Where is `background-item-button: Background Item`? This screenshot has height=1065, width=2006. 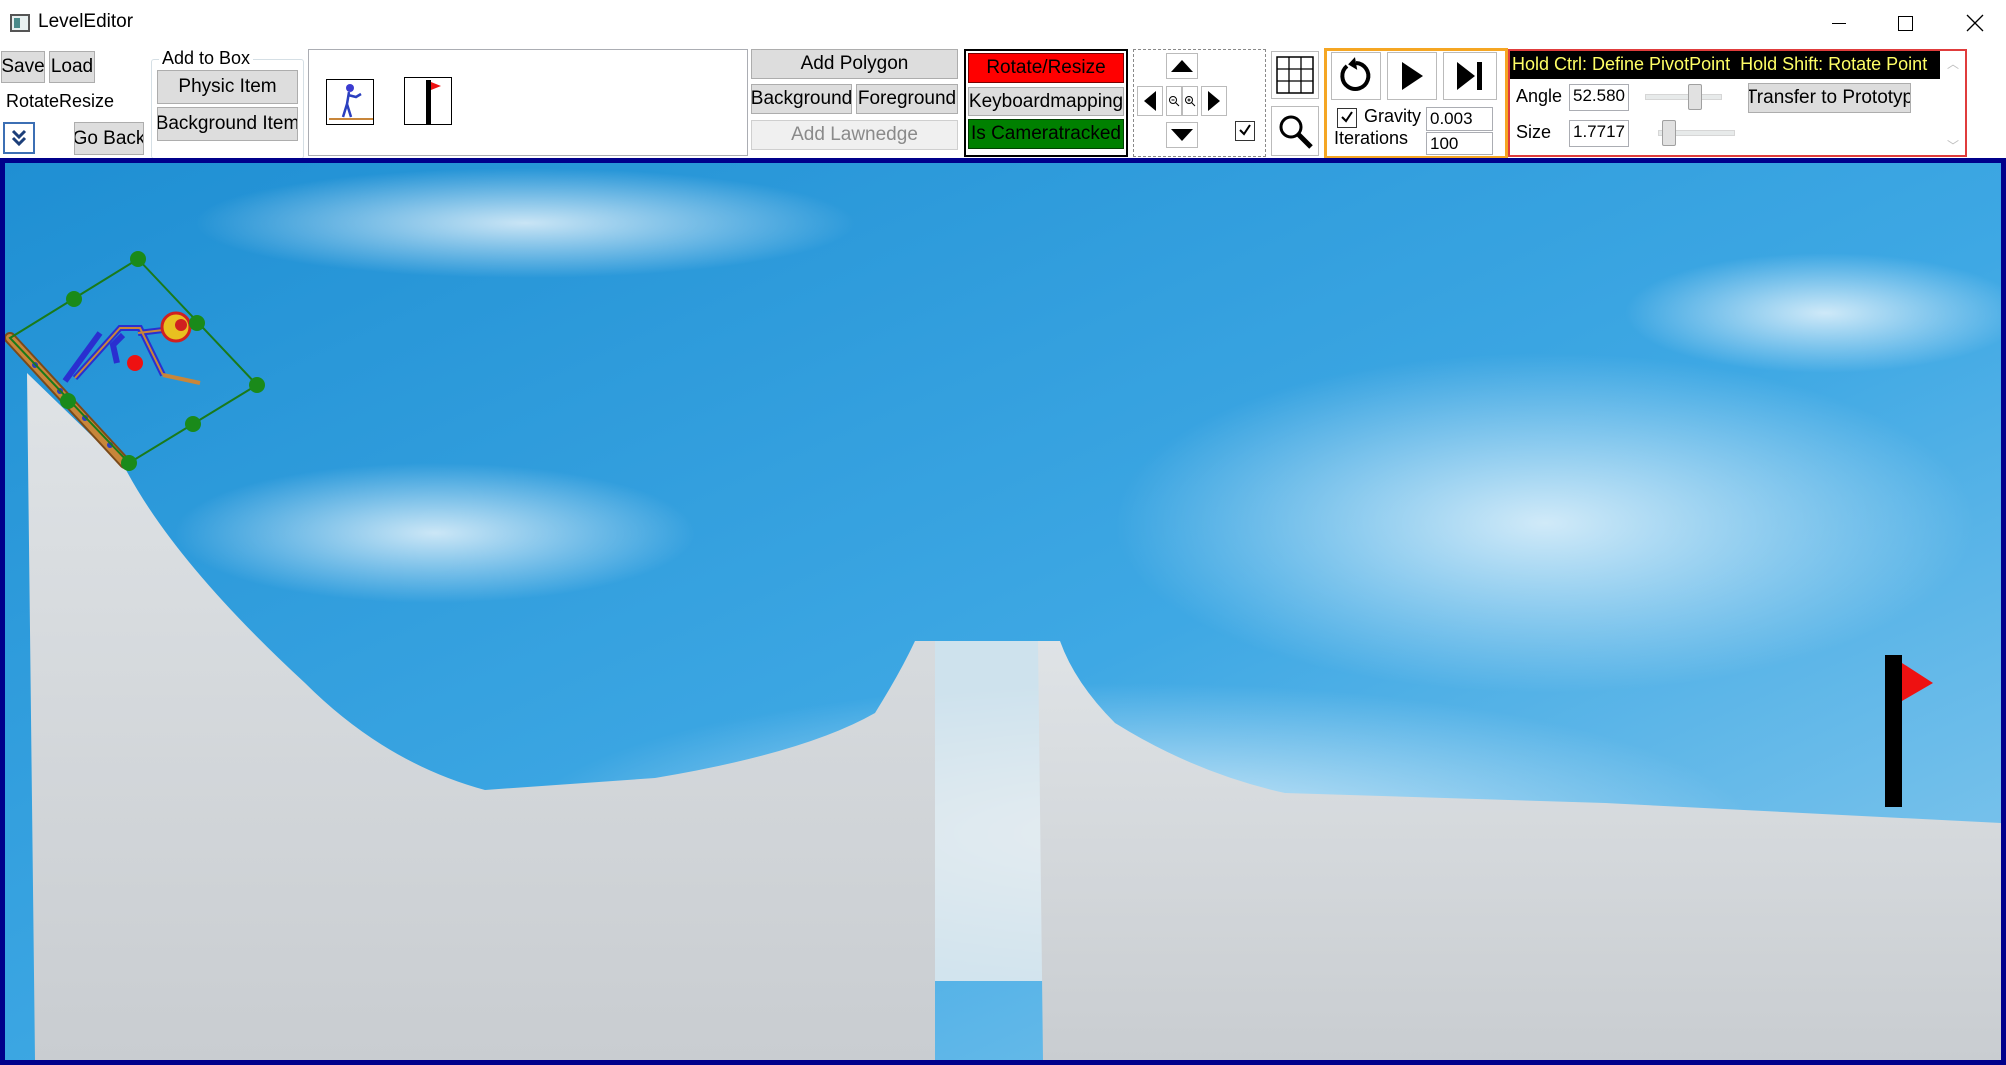 background-item-button: Background Item is located at coordinates (227, 124).